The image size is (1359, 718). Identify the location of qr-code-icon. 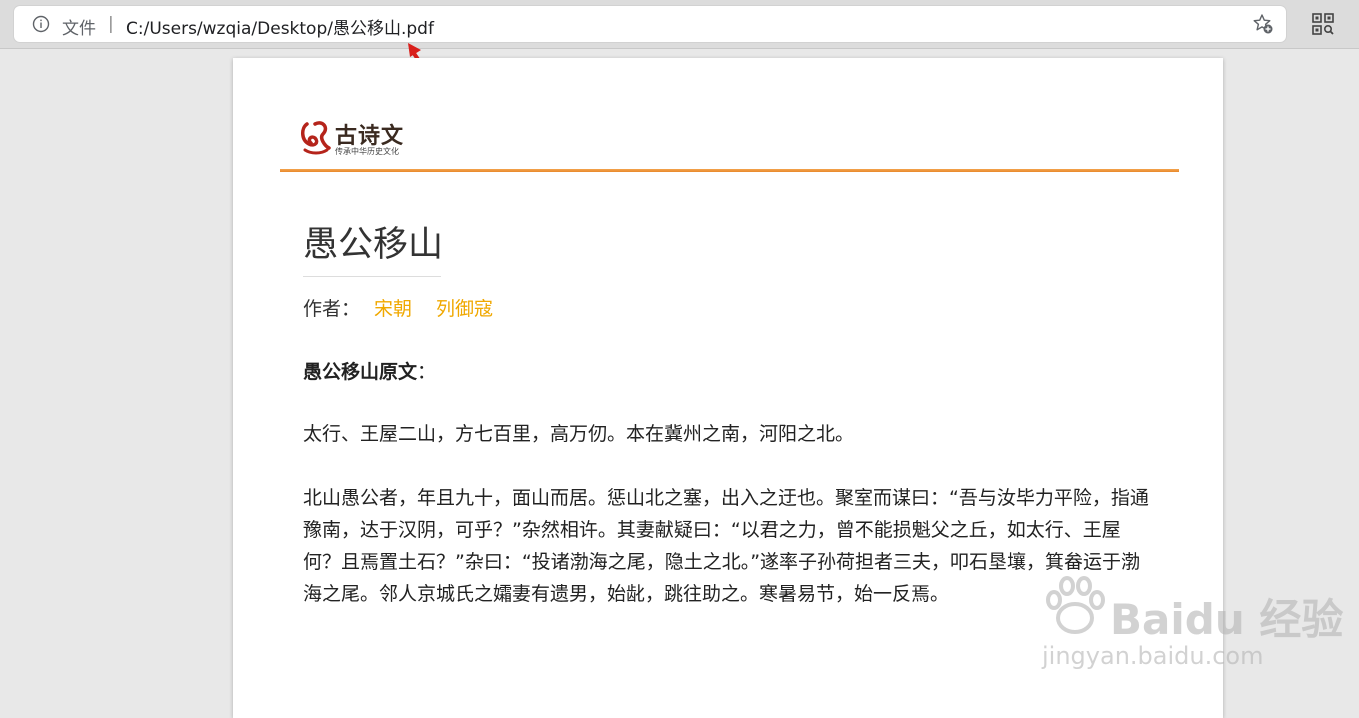
(1323, 24).